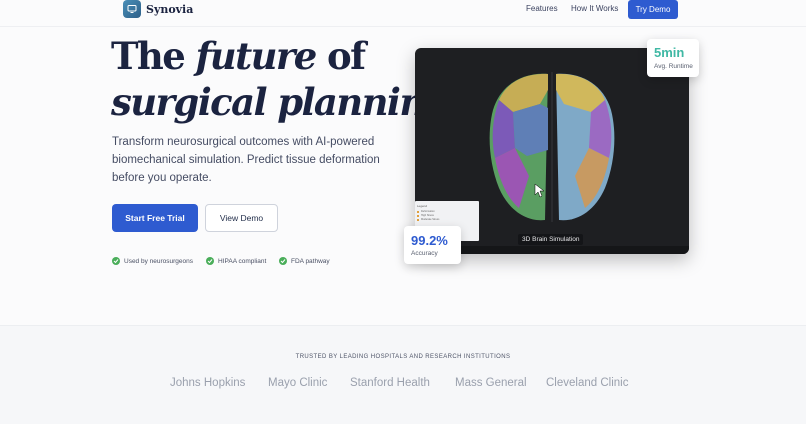 The height and width of the screenshot is (424, 806). Describe the element at coordinates (304, 261) in the screenshot. I see `badge-fda: FDA pathway` at that location.